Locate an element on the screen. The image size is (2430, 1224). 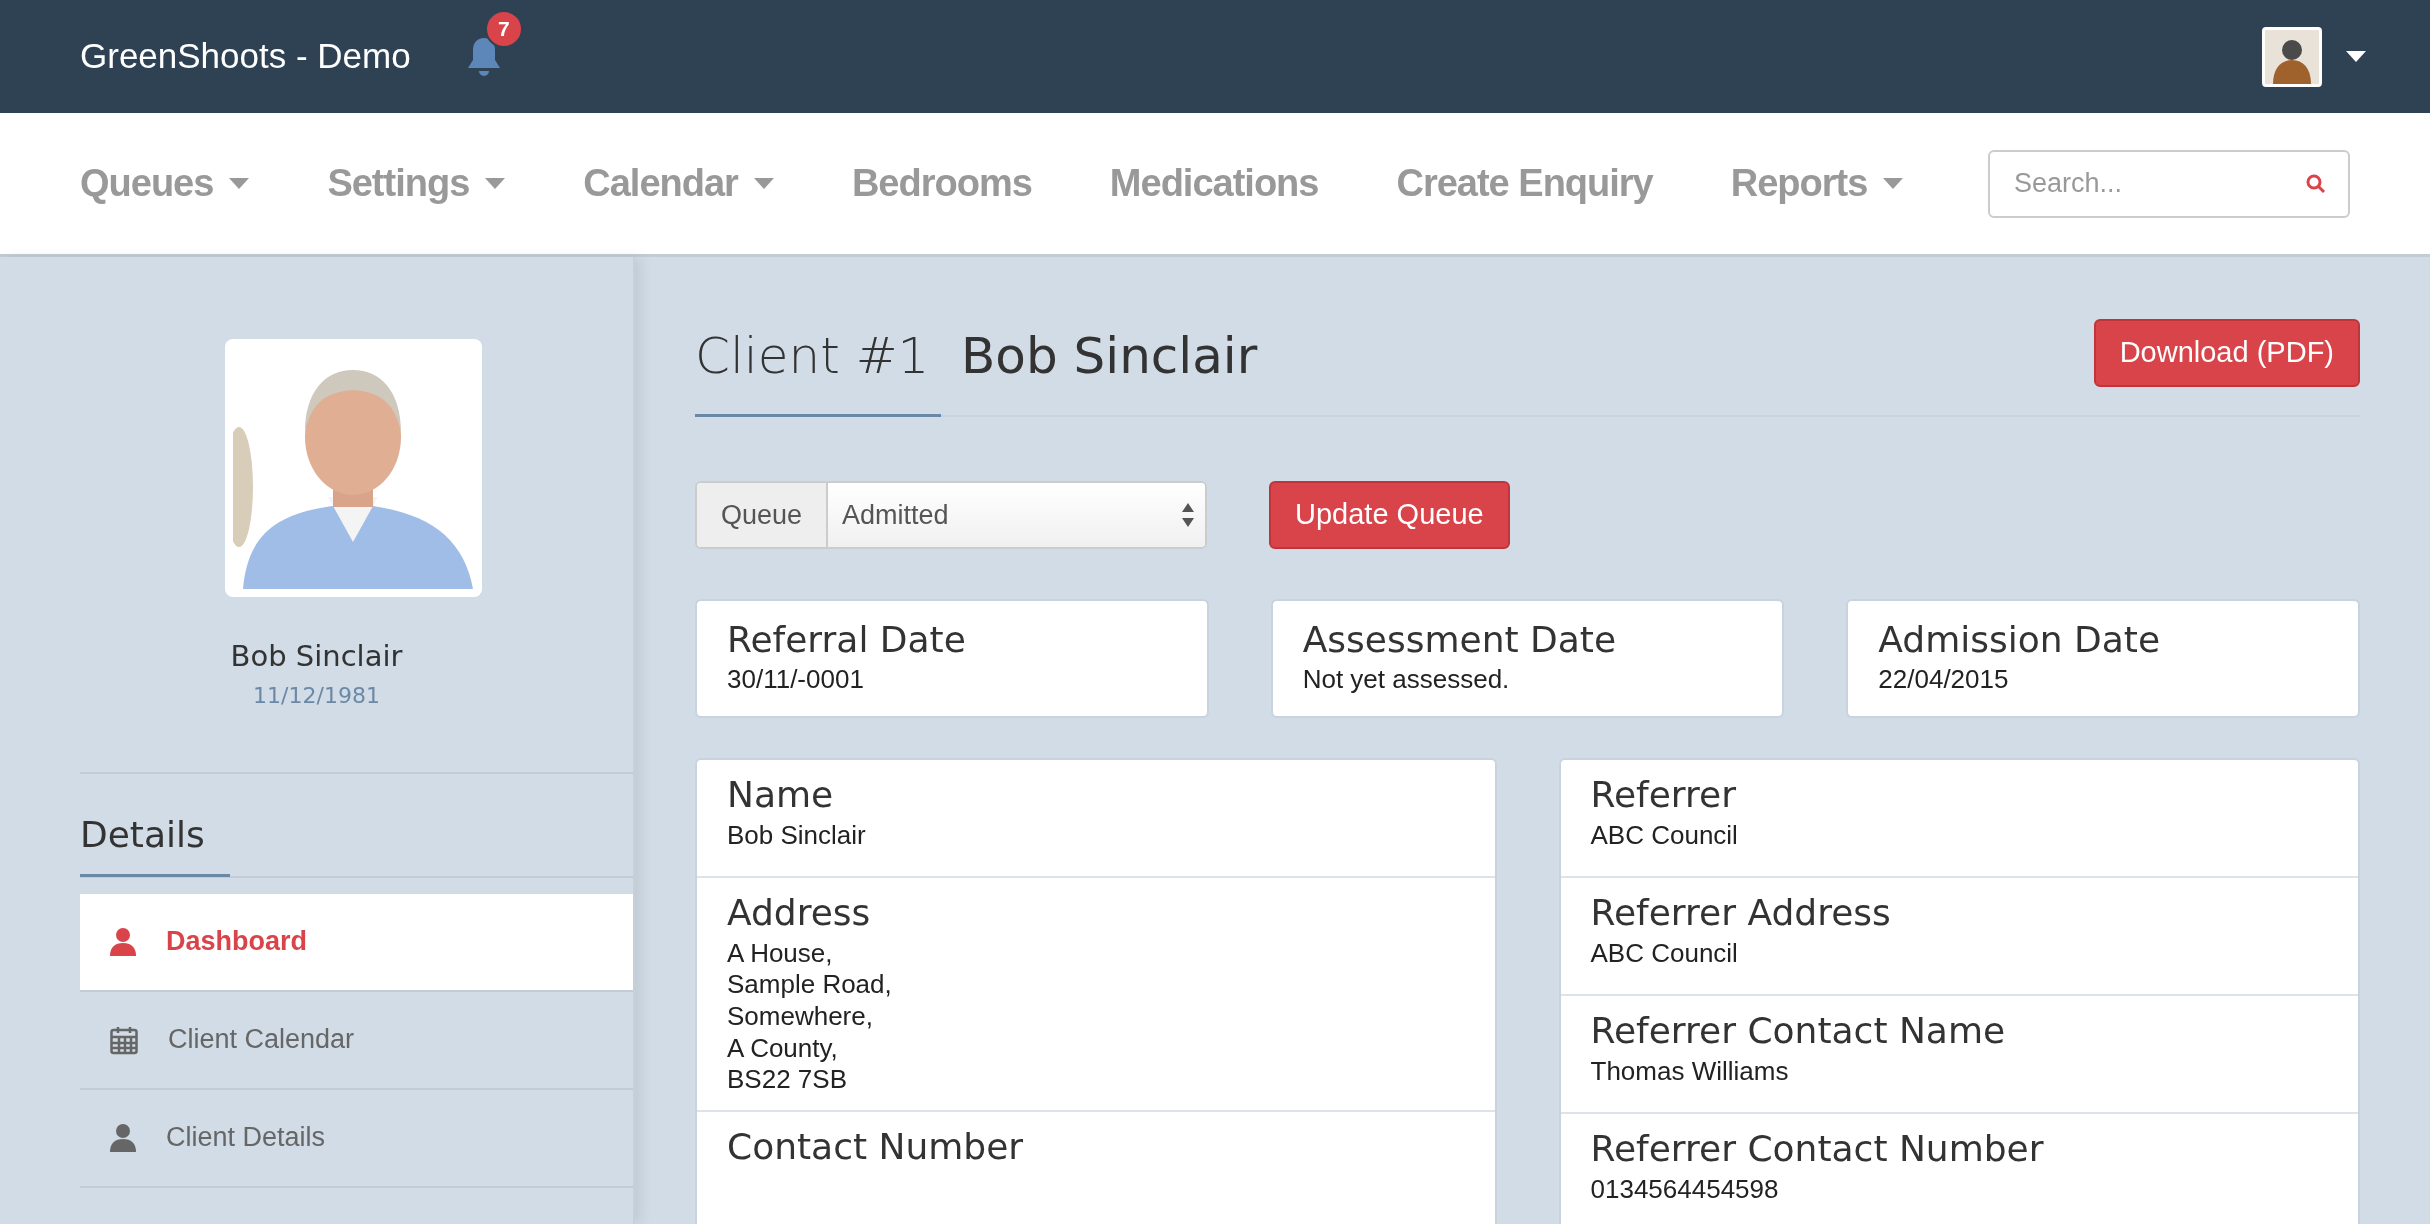
field-label: Referrer is located at coordinates (1663, 795).